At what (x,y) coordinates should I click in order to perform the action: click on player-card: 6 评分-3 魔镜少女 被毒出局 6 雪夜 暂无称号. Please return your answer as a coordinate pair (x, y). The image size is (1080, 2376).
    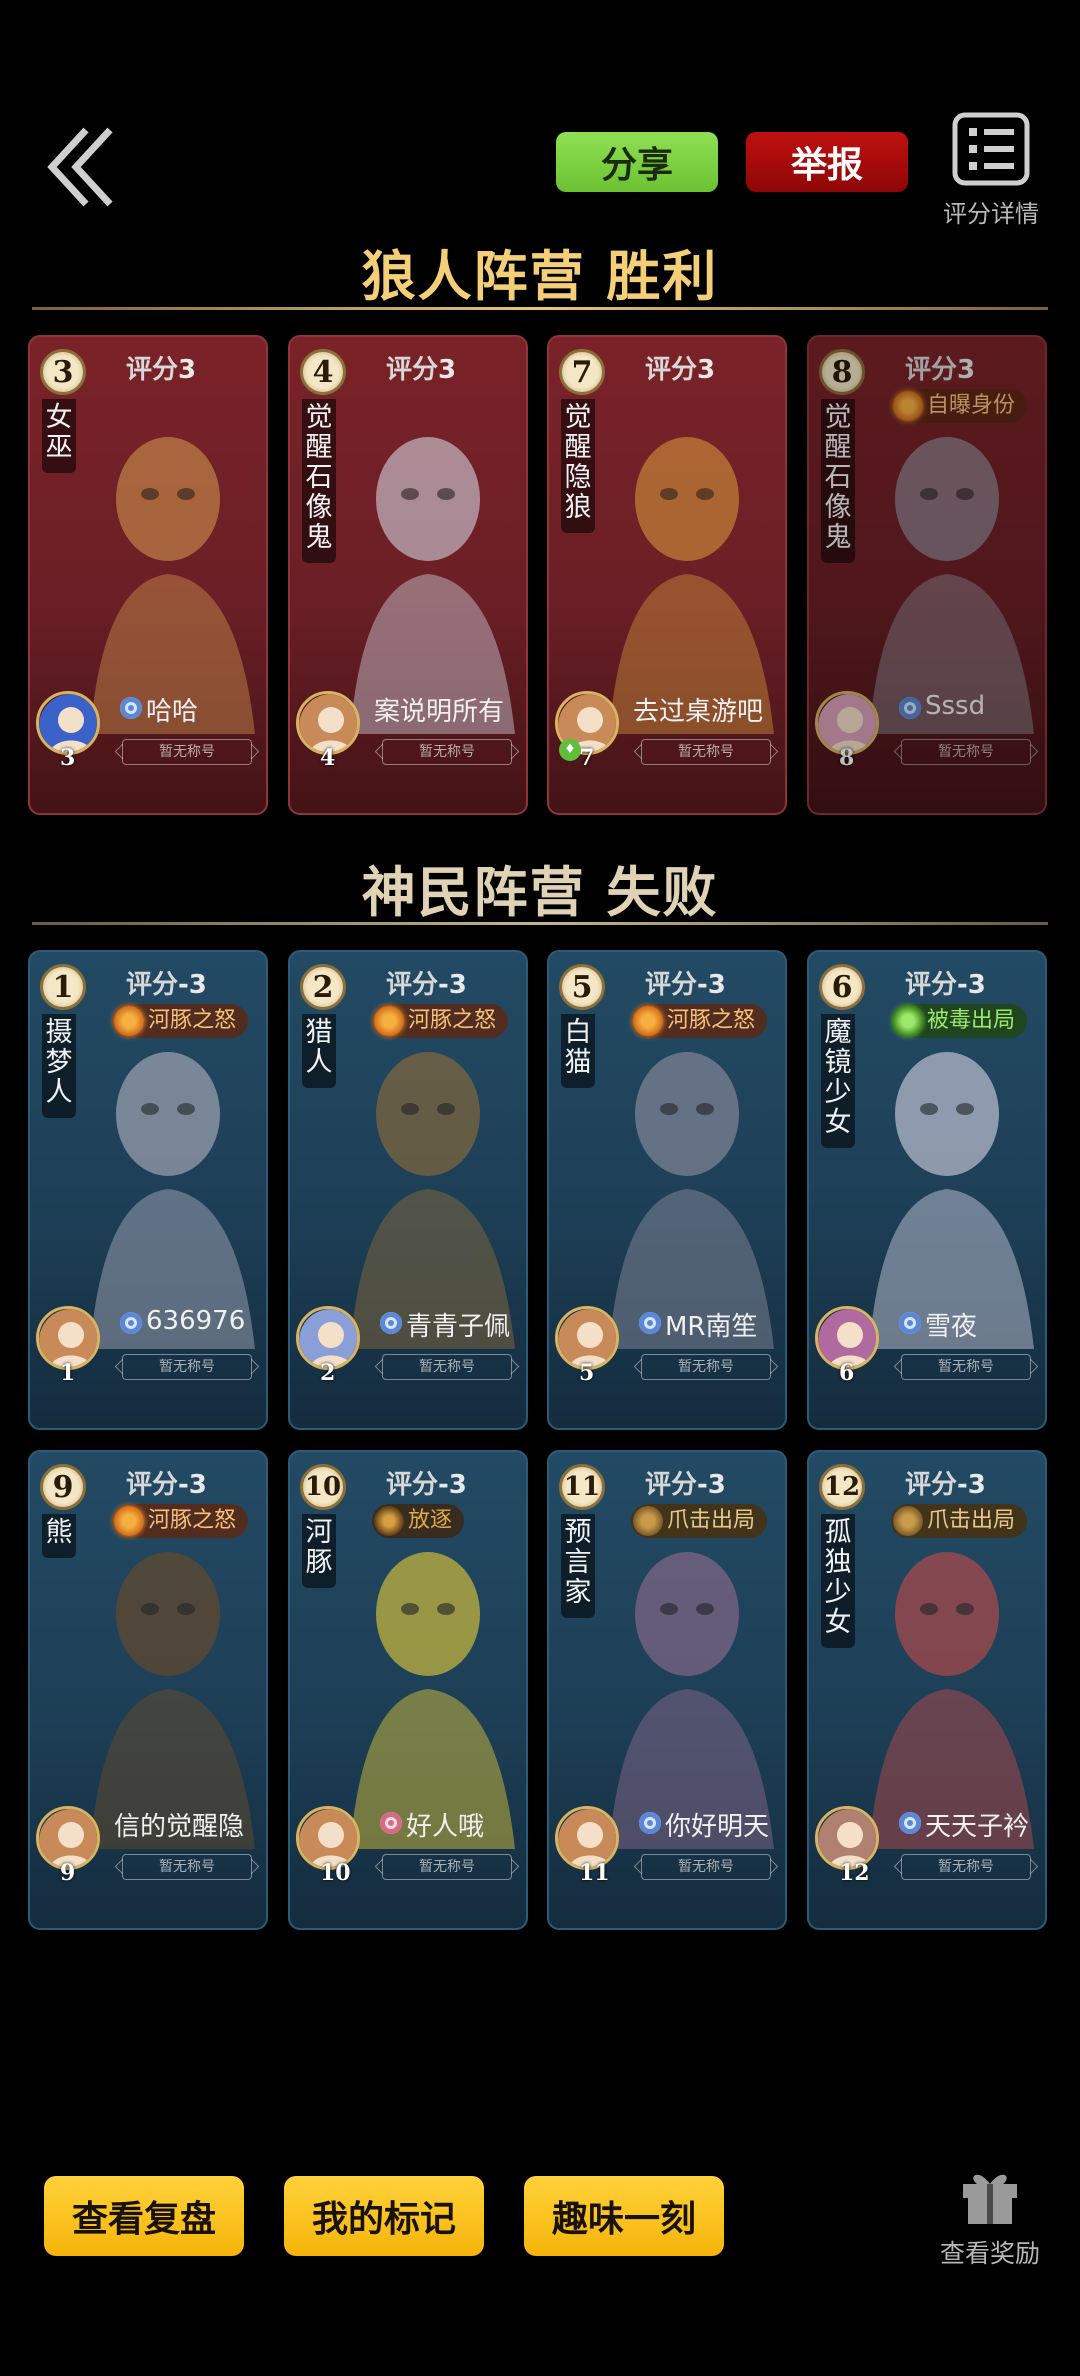
    Looking at the image, I should click on (927, 1190).